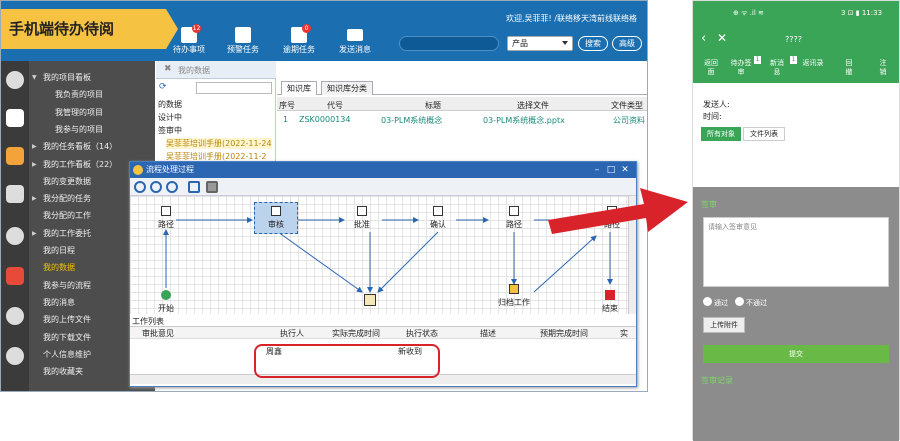  I want to click on overdue-task-button: 0 逾期任务, so click(299, 40).